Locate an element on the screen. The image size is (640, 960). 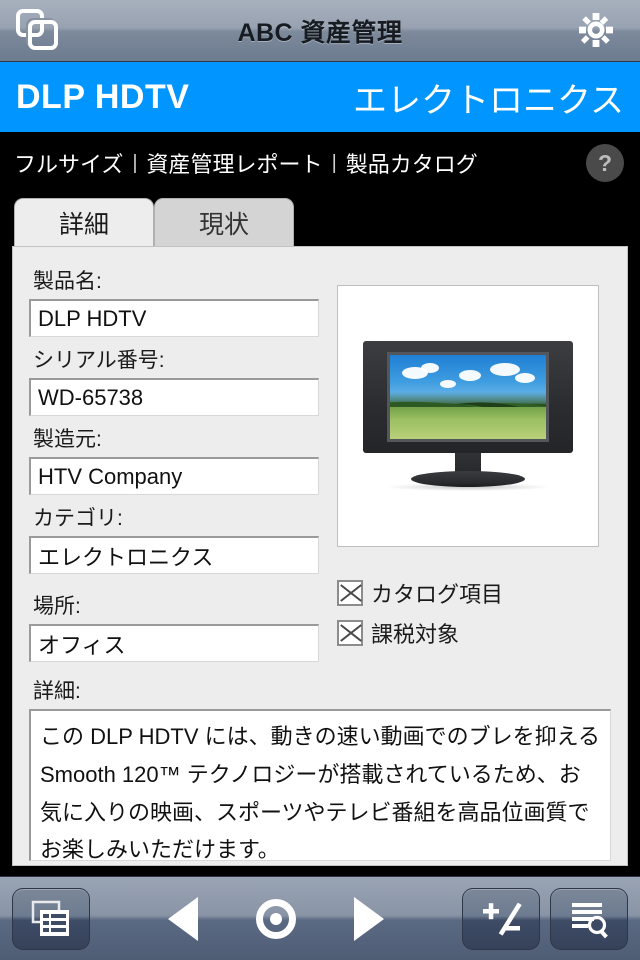
help-button: ? is located at coordinates (605, 163).